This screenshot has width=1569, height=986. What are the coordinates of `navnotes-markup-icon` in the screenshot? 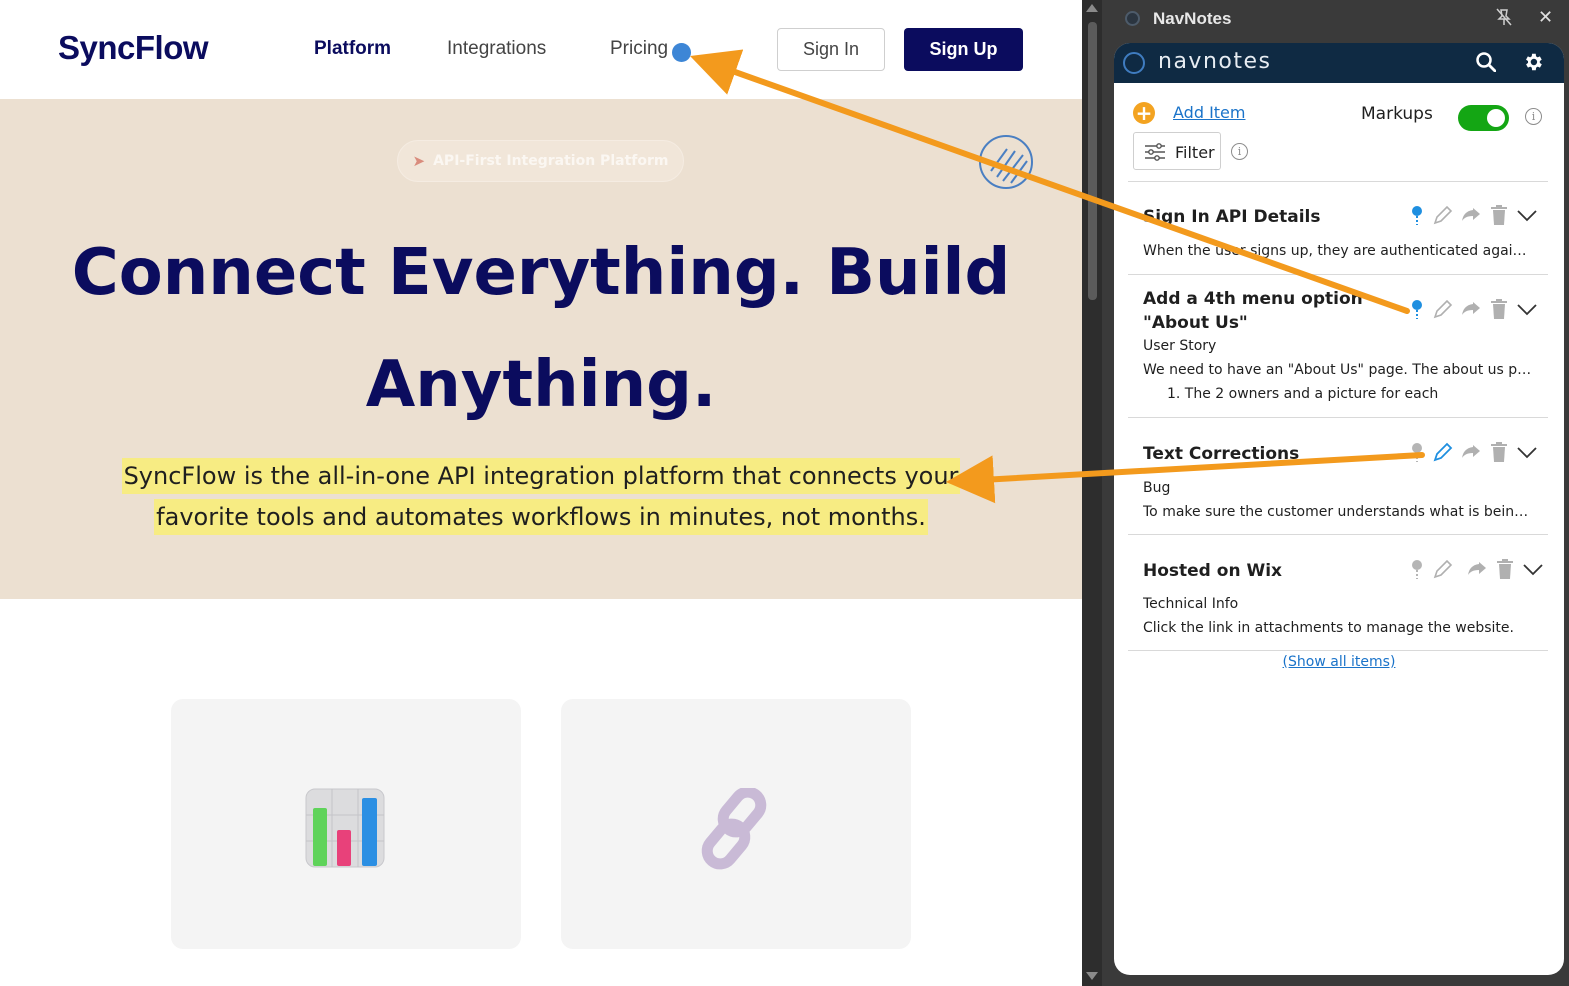 It's located at (1006, 162).